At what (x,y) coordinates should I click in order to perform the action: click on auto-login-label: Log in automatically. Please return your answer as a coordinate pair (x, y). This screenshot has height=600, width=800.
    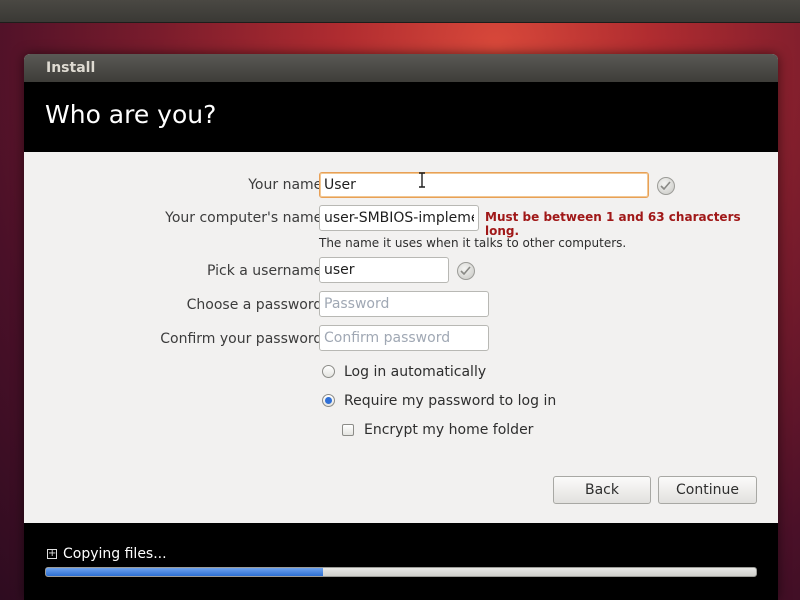
    Looking at the image, I should click on (415, 372).